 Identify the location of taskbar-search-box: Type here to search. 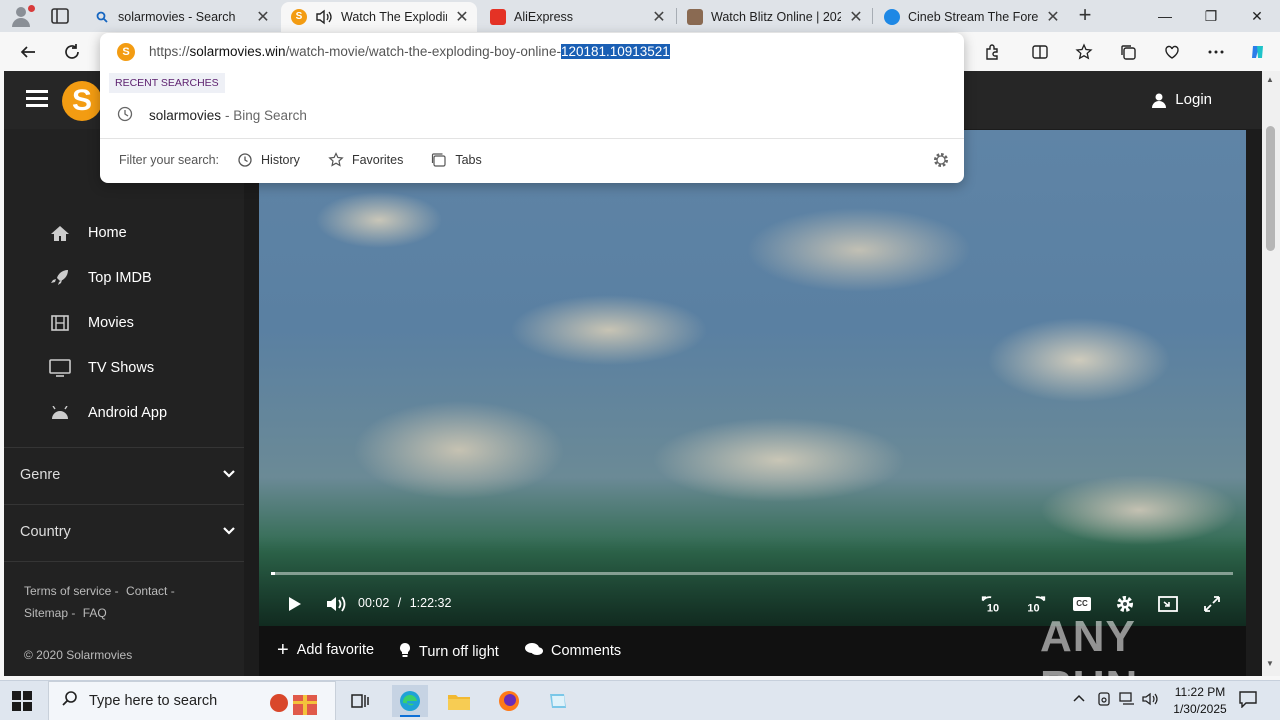
(192, 700).